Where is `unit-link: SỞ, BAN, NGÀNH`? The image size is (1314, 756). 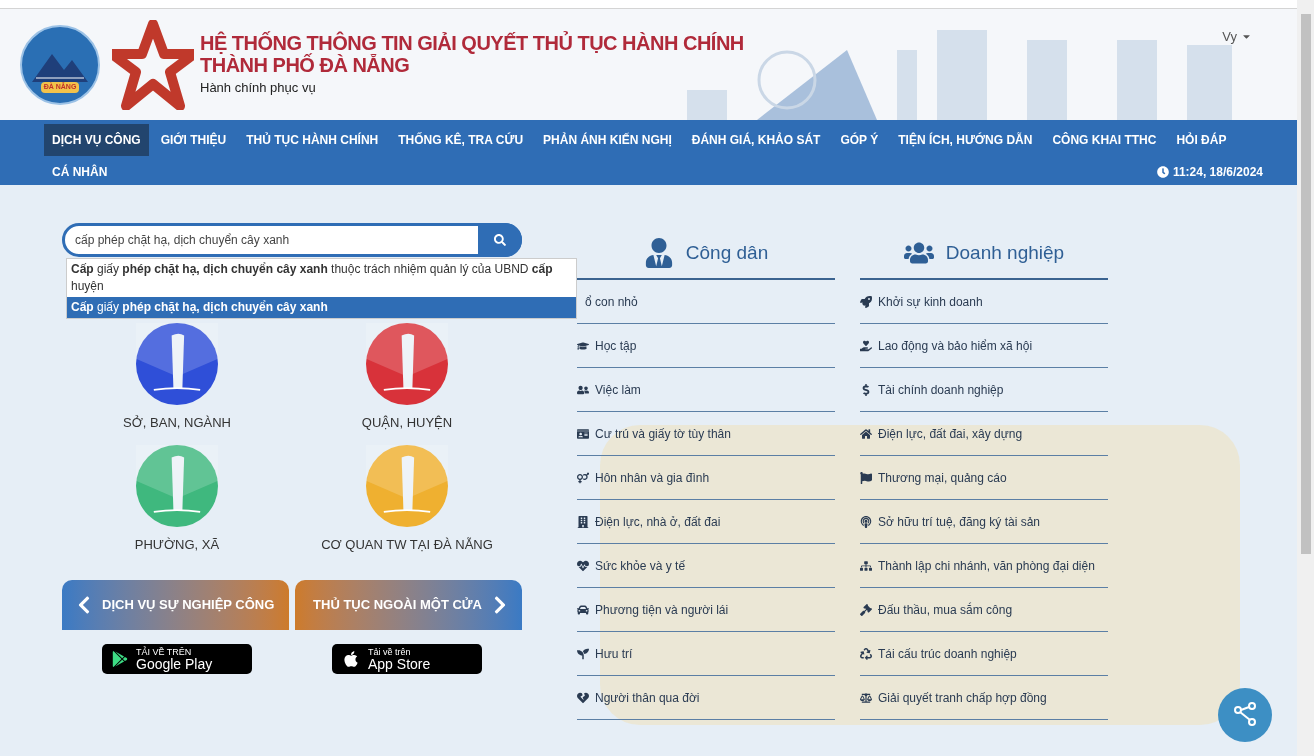
unit-link: SỞ, BAN, NGÀNH is located at coordinates (177, 423).